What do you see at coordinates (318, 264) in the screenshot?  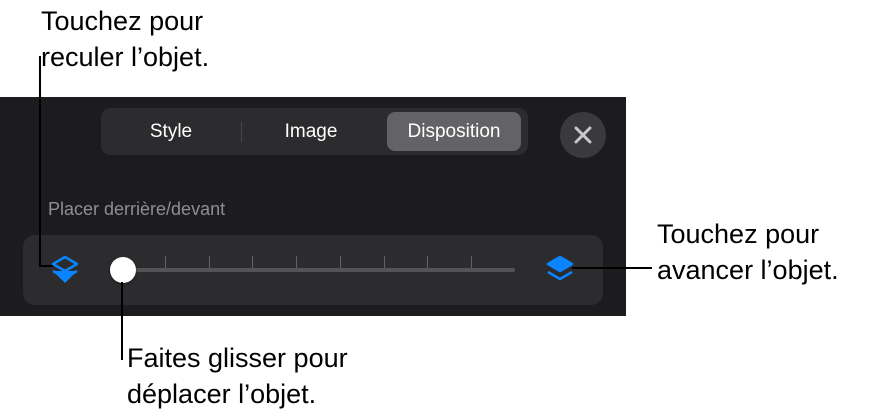 I see `arrange-slider-track` at bounding box center [318, 264].